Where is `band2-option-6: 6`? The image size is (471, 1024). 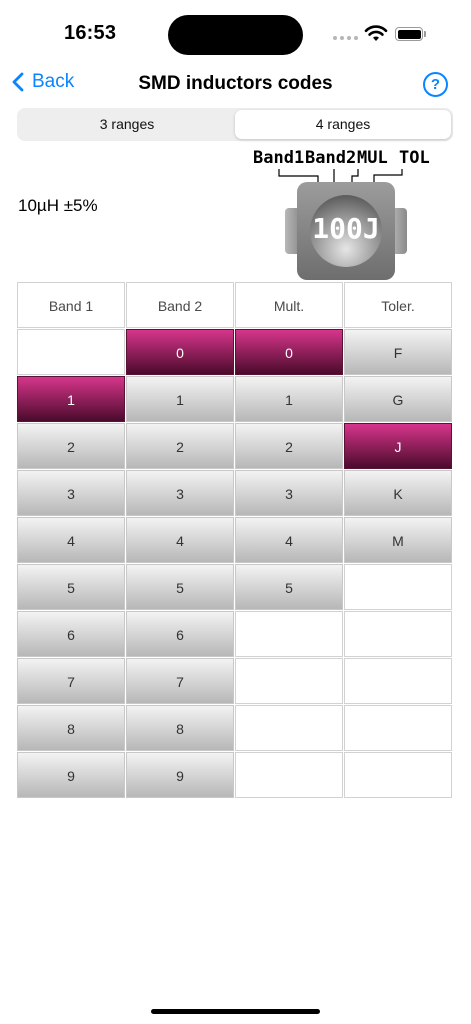
band2-option-6: 6 is located at coordinates (180, 634).